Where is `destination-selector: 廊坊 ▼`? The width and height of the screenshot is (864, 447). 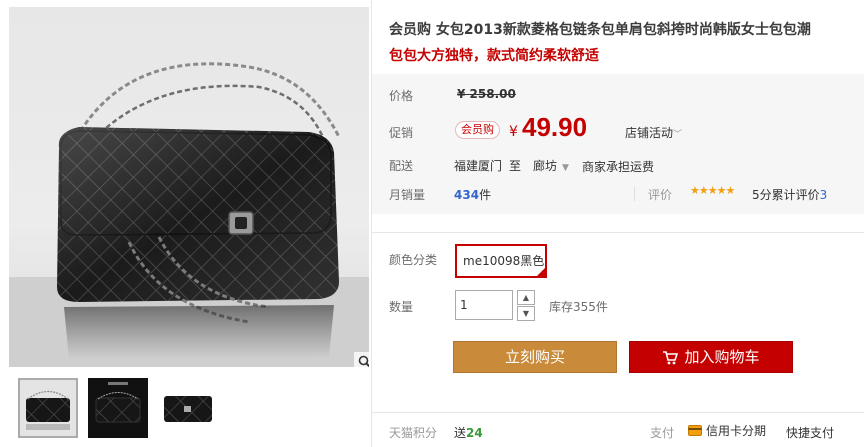 destination-selector: 廊坊 ▼ is located at coordinates (551, 165).